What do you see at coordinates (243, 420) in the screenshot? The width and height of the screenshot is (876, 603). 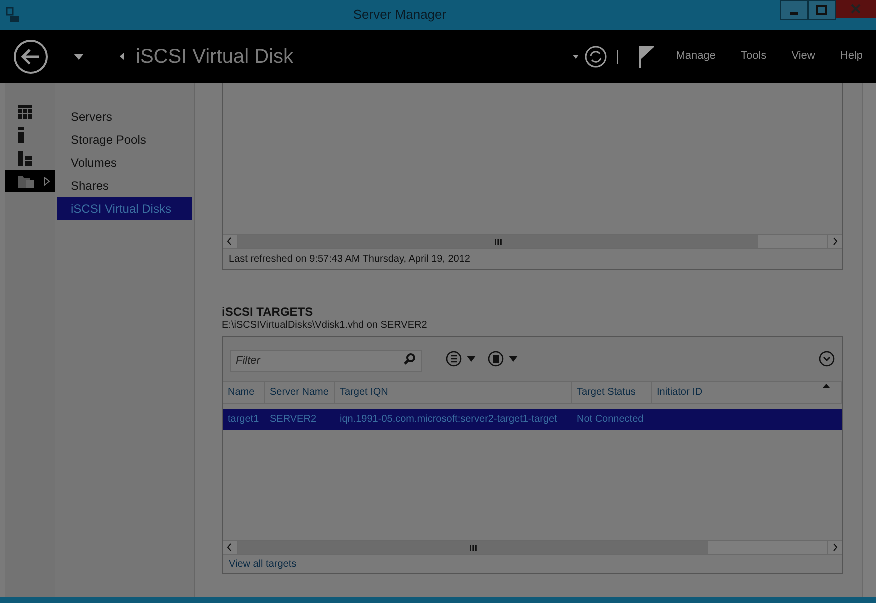 I see `table-cell-text: target1` at bounding box center [243, 420].